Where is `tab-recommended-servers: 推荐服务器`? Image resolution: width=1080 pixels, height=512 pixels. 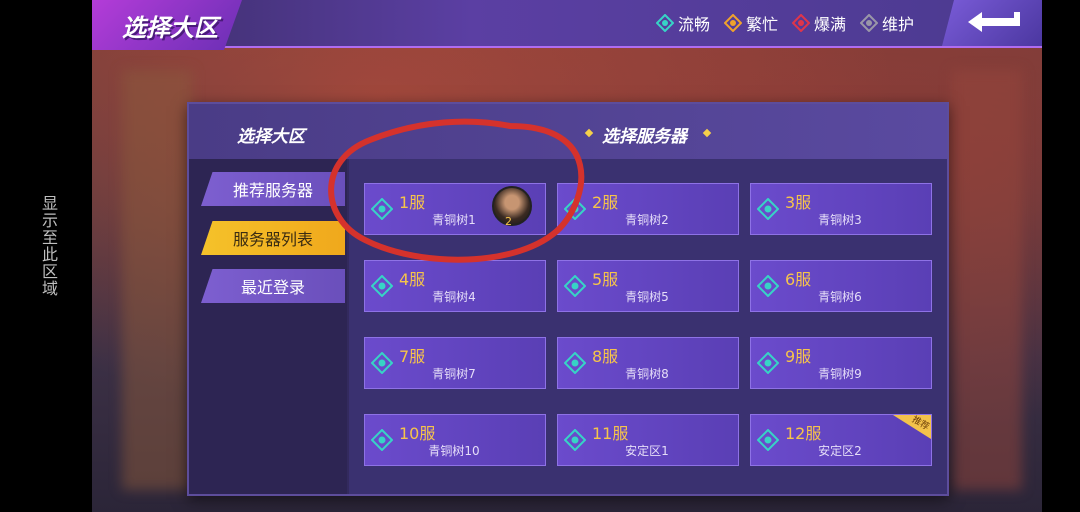
tab-recommended-servers: 推荐服务器 is located at coordinates (273, 189).